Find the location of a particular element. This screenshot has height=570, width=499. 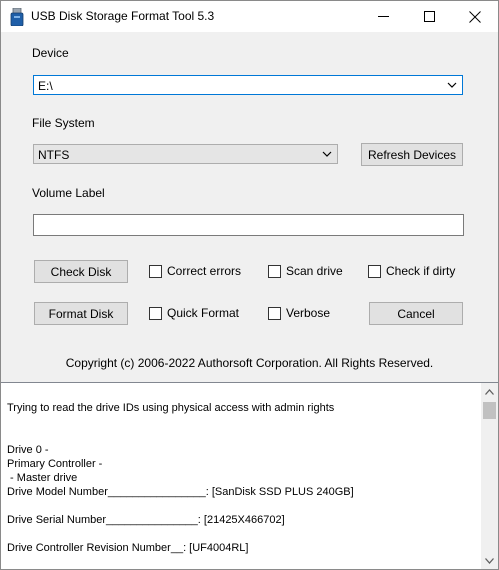

quick-format-label: Quick Format is located at coordinates (203, 313).